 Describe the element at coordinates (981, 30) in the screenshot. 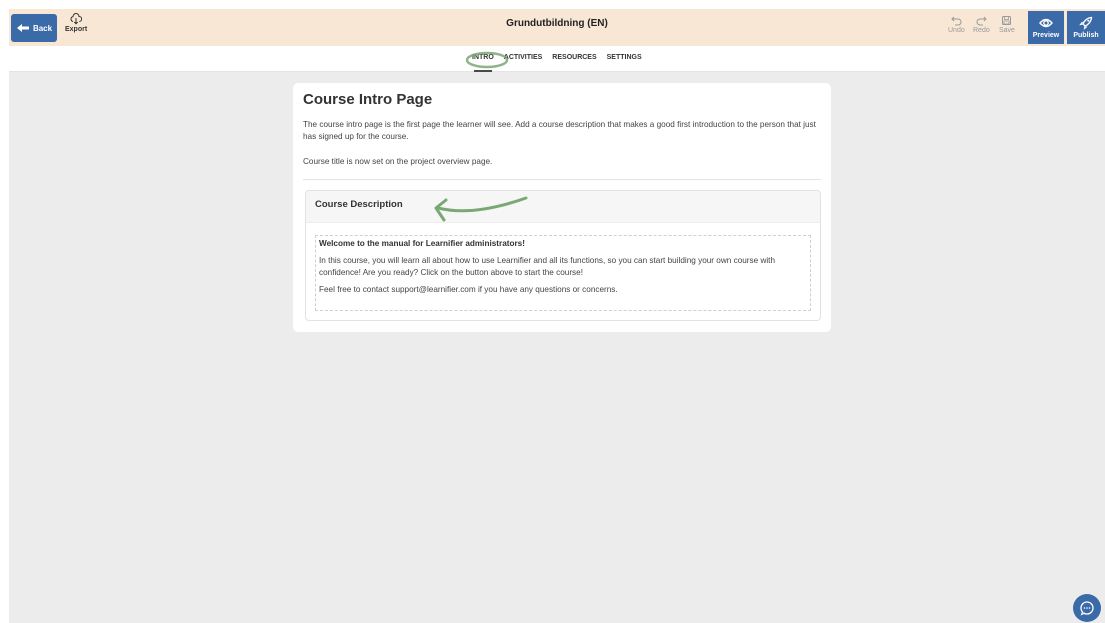

I see `redo-label: Redo` at that location.